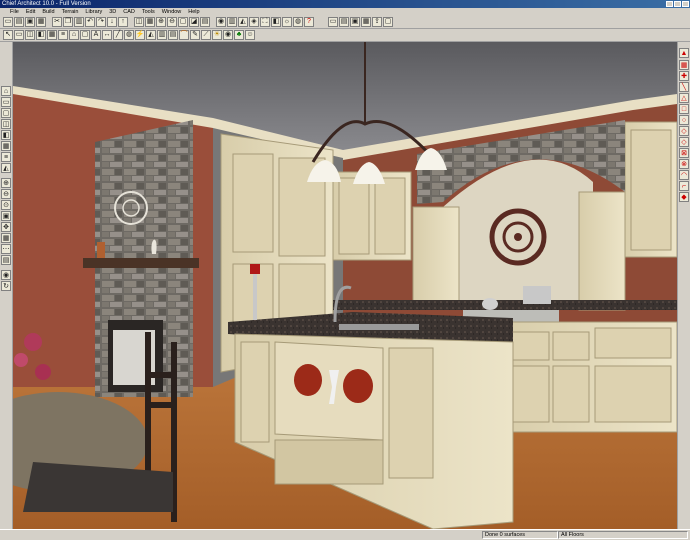  What do you see at coordinates (6, 124) in the screenshot?
I see `cabinet-tool-icon: ◫` at bounding box center [6, 124].